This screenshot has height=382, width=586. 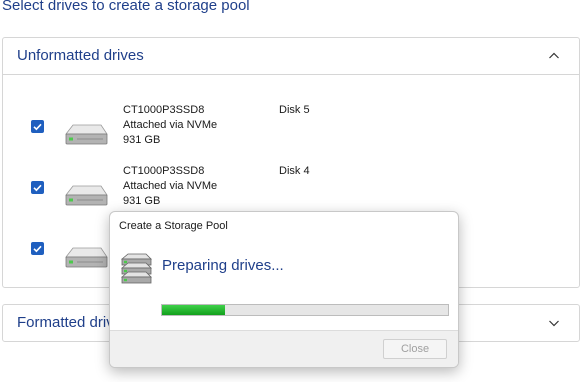 What do you see at coordinates (126, 7) in the screenshot?
I see `page-heading: Select drives to create a storage pool` at bounding box center [126, 7].